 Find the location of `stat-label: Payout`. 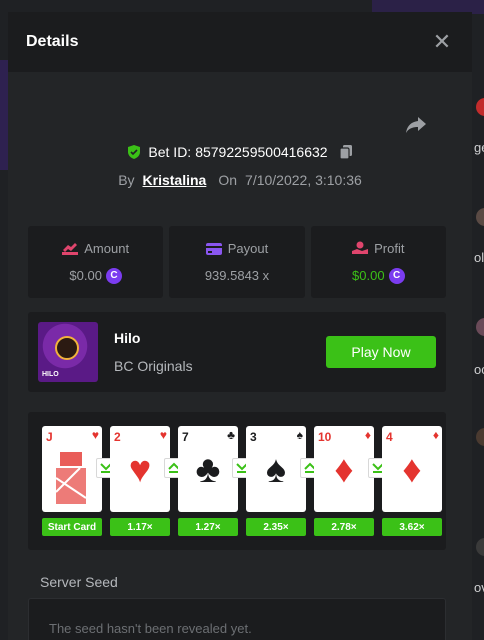

stat-label: Payout is located at coordinates (248, 248).